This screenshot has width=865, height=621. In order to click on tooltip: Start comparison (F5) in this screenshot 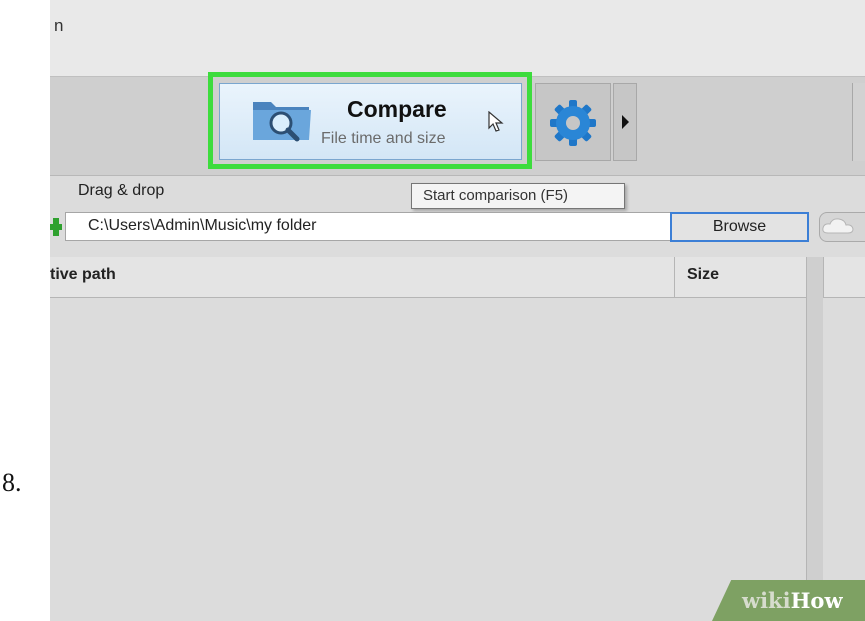, I will do `click(518, 196)`.